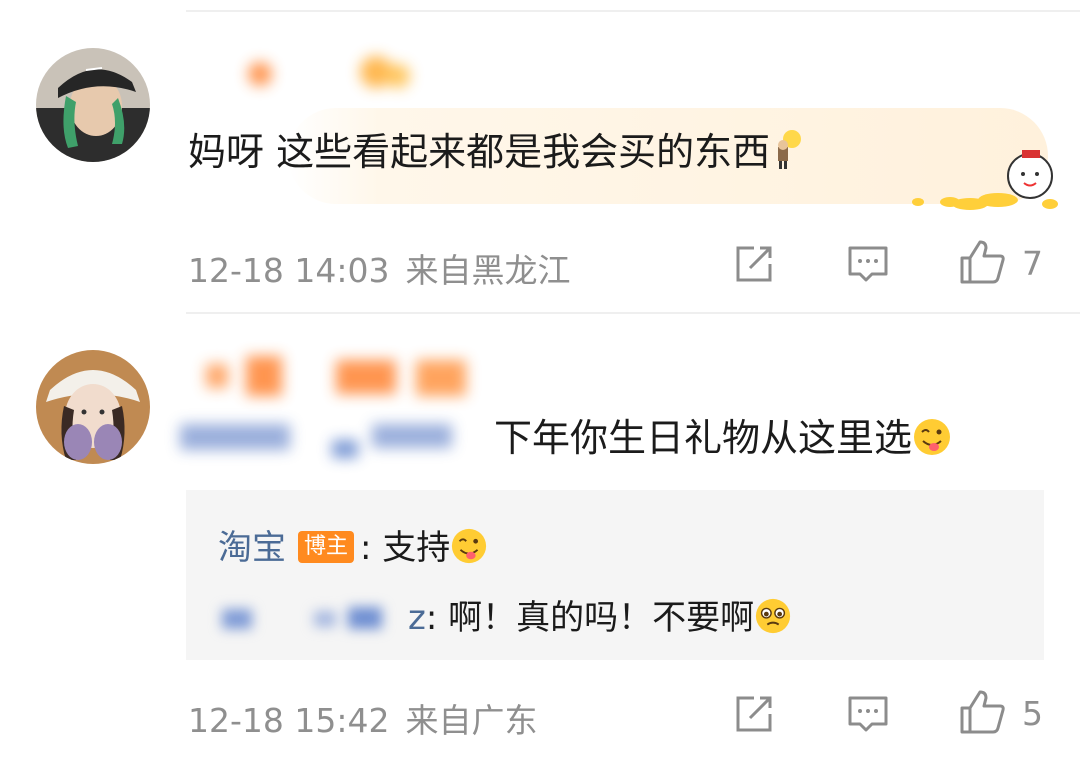  I want to click on comment-body: 下年你生日礼物从这里选, so click(703, 438).